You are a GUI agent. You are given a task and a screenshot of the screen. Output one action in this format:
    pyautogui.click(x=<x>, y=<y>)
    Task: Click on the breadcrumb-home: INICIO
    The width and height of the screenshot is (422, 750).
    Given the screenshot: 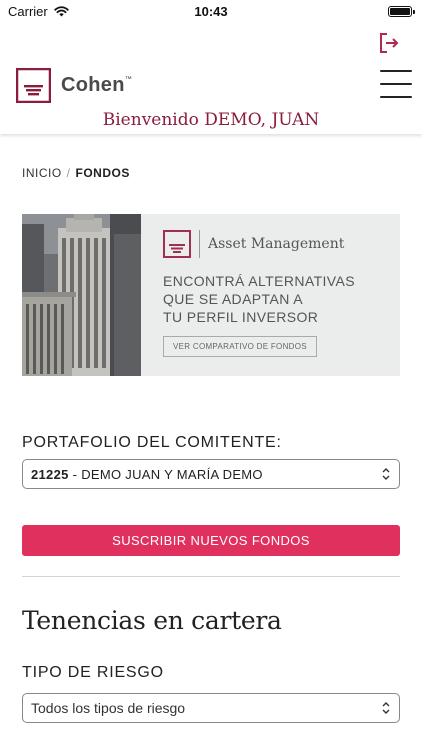 What is the action you would take?
    pyautogui.click(x=42, y=173)
    